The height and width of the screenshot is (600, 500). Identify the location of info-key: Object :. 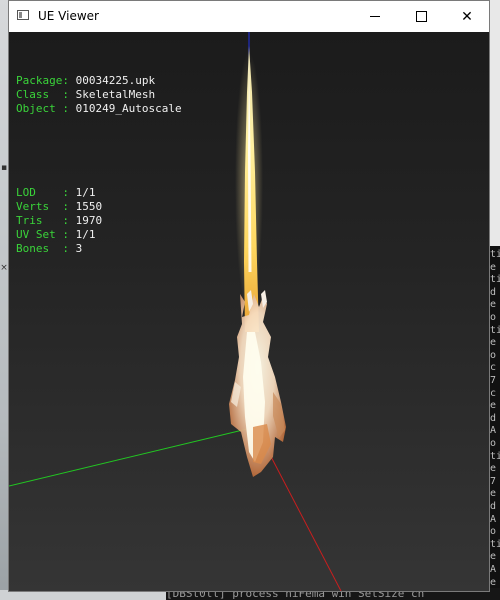
(46, 108).